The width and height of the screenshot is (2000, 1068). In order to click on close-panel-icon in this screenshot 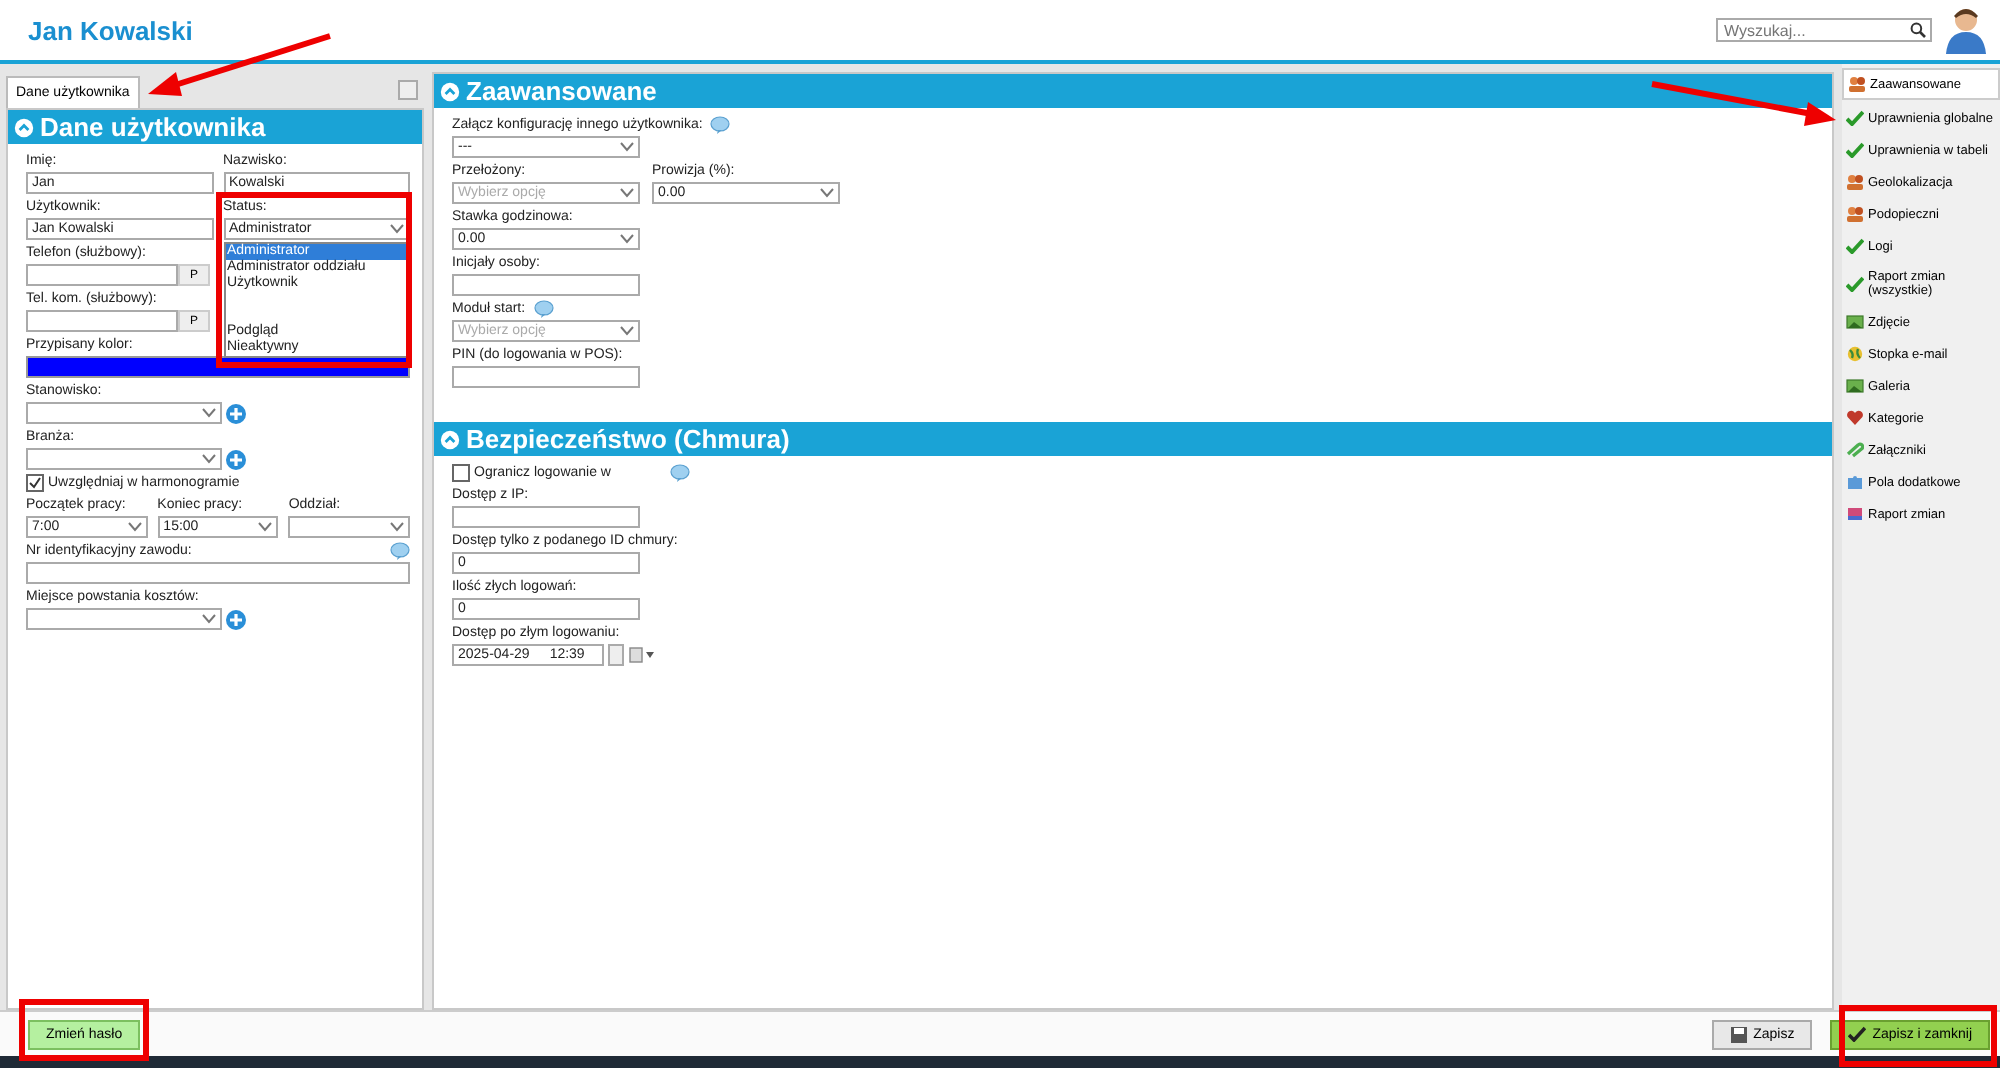, I will do `click(408, 90)`.